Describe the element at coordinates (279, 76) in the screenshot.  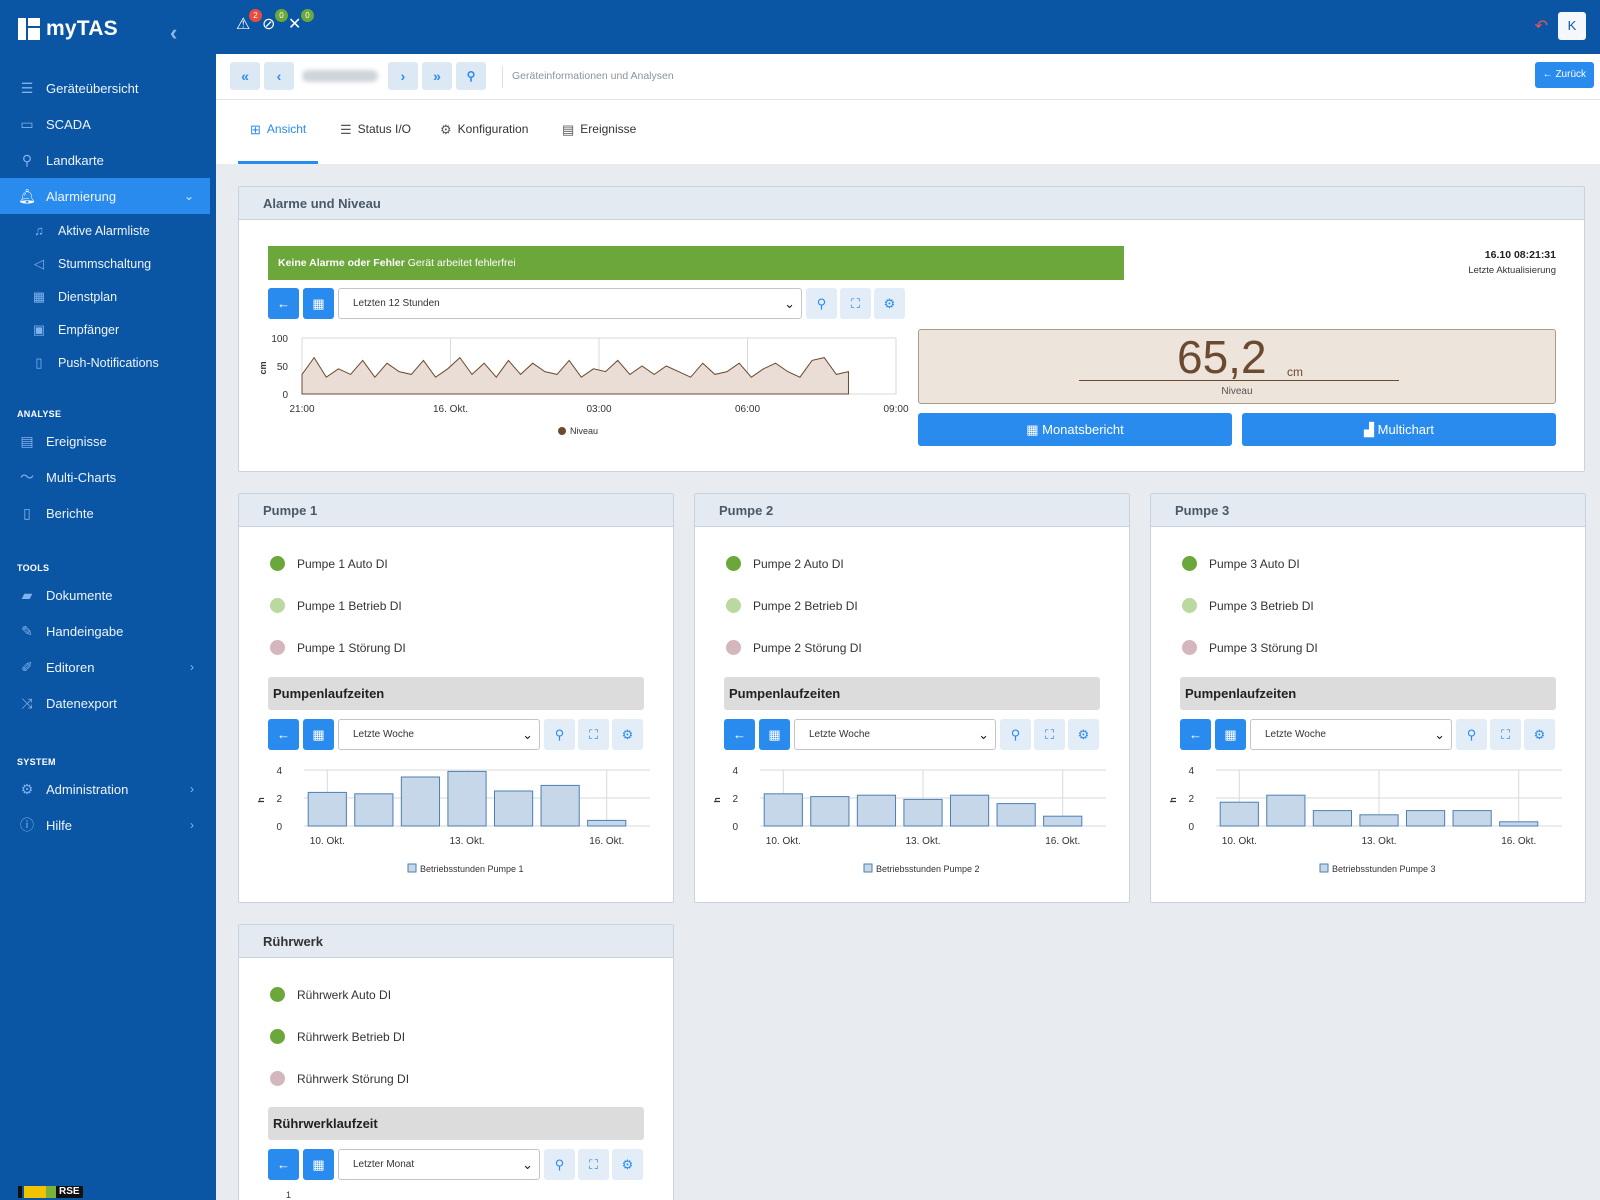
I see `prev-device-button: ‹` at that location.